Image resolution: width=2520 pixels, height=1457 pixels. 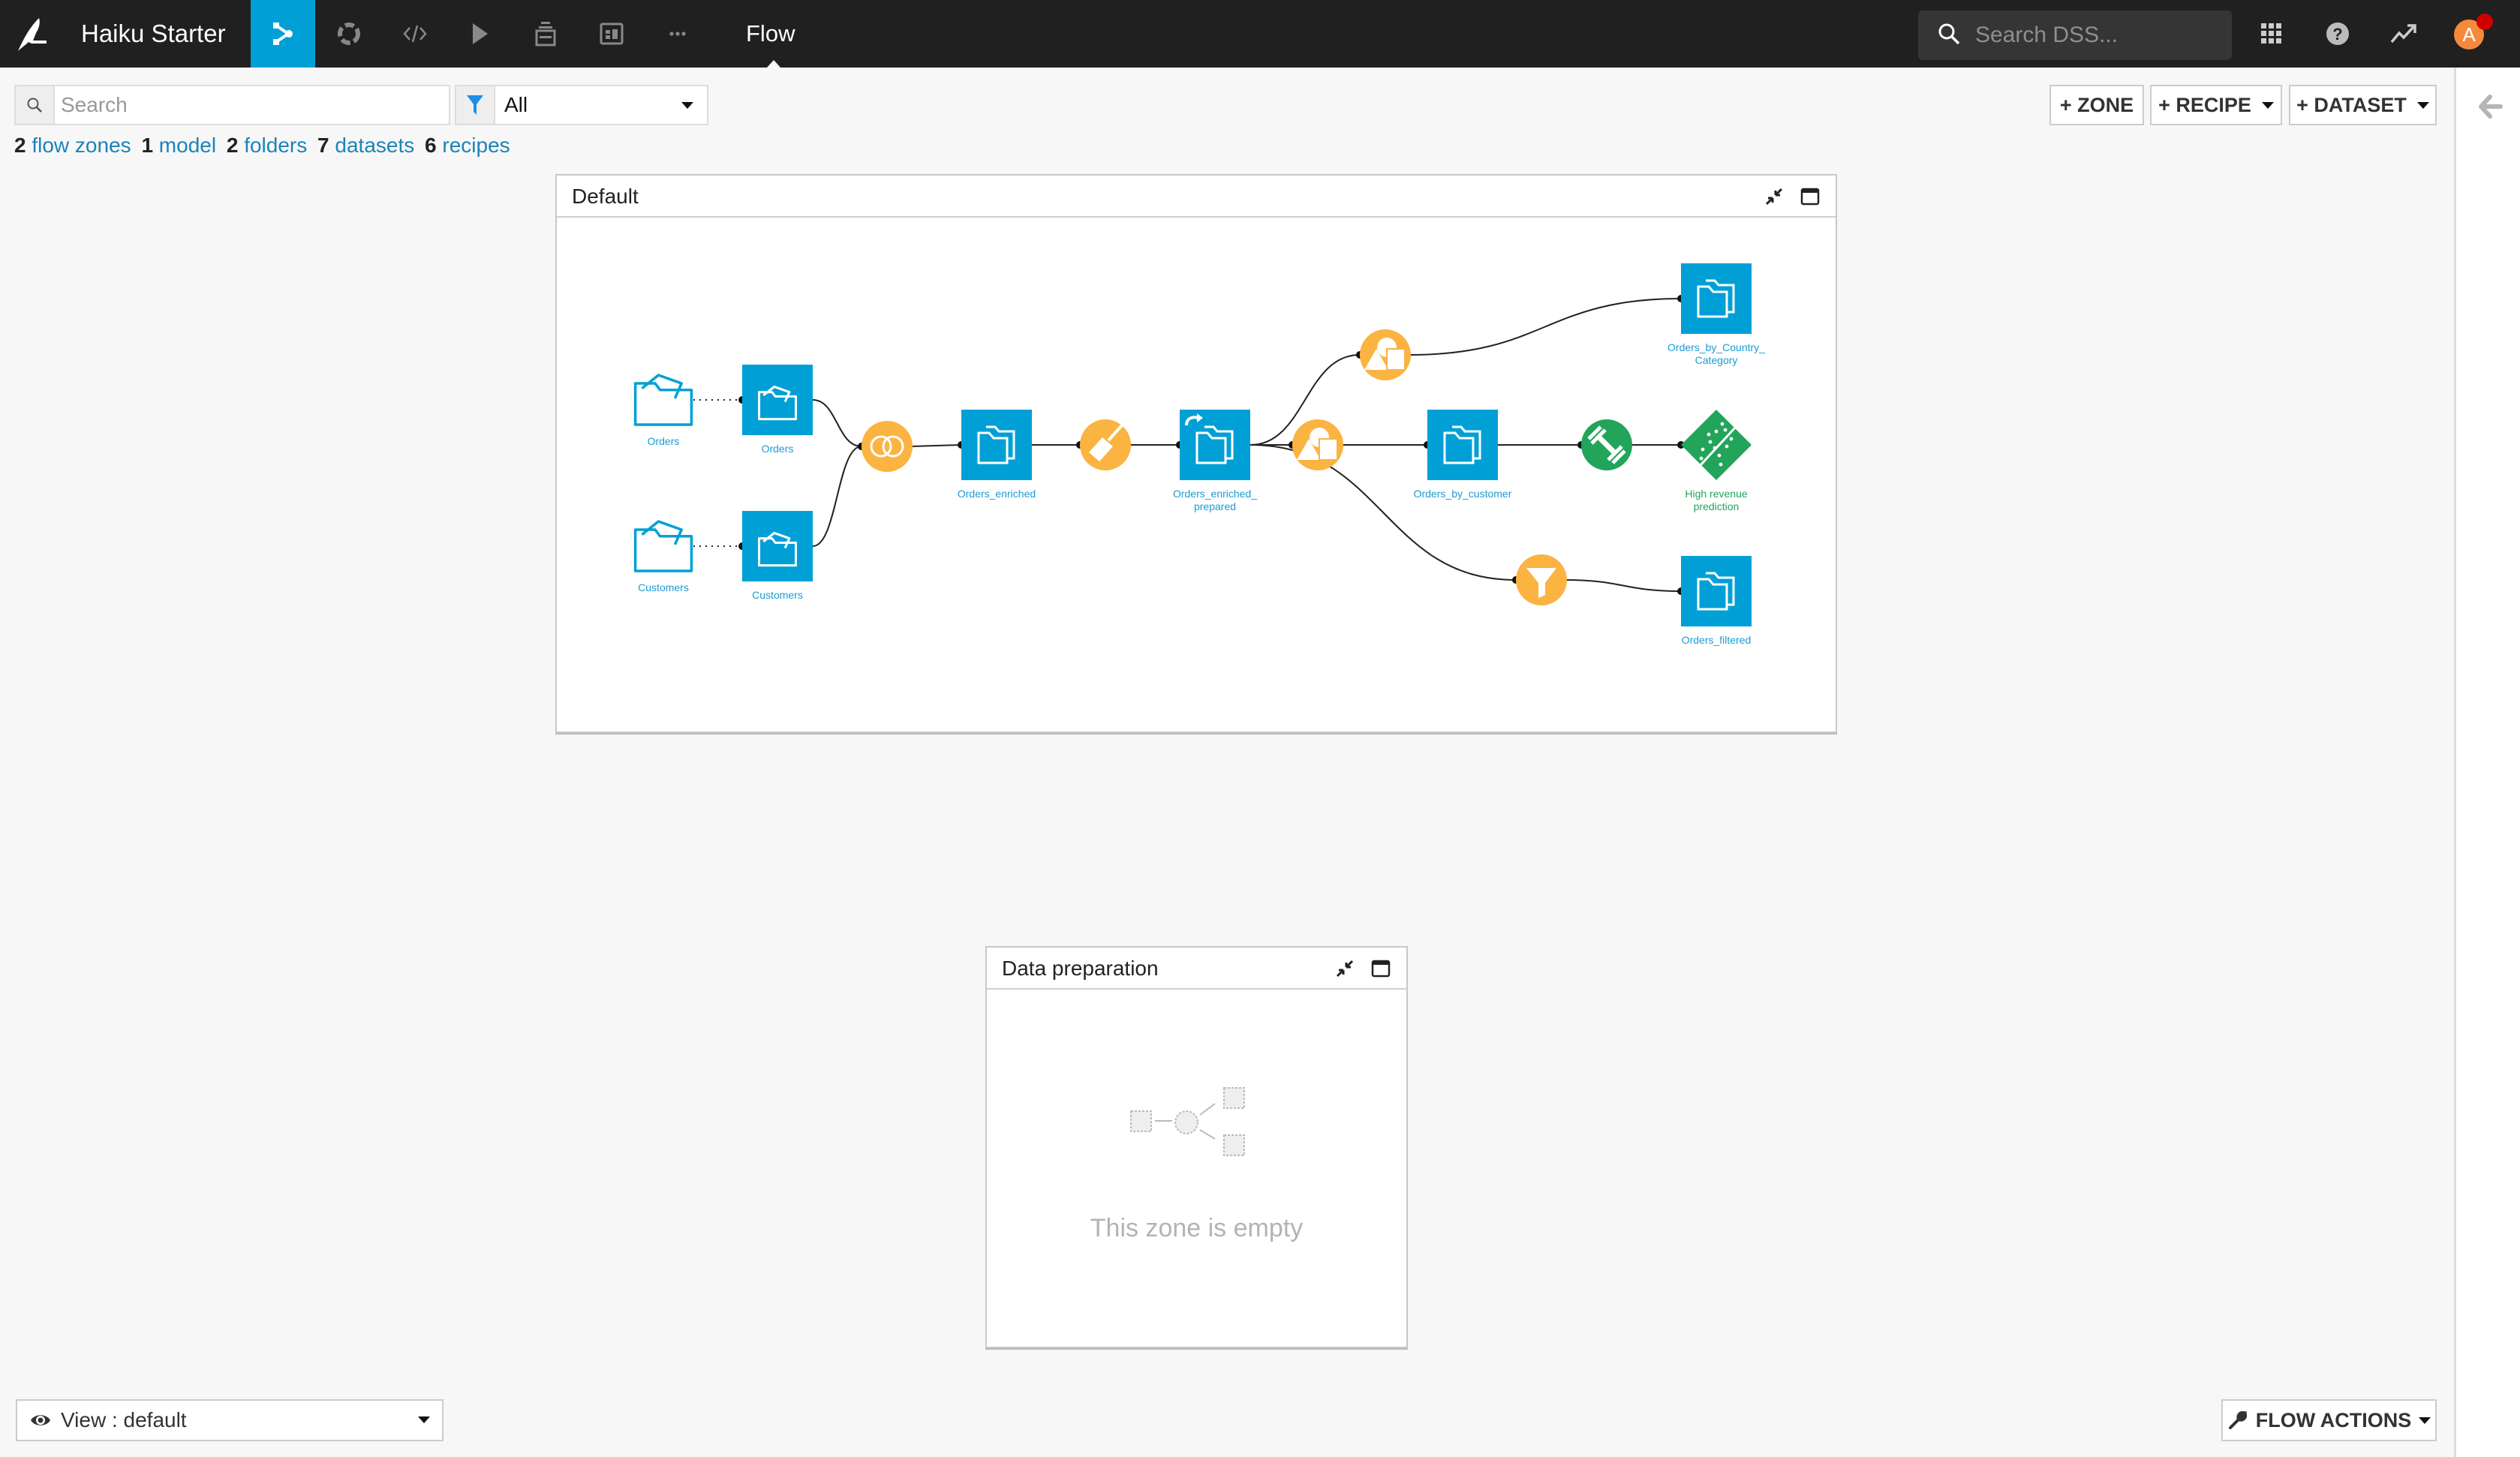 What do you see at coordinates (20, 145) in the screenshot?
I see `count-flow-zones: 2` at bounding box center [20, 145].